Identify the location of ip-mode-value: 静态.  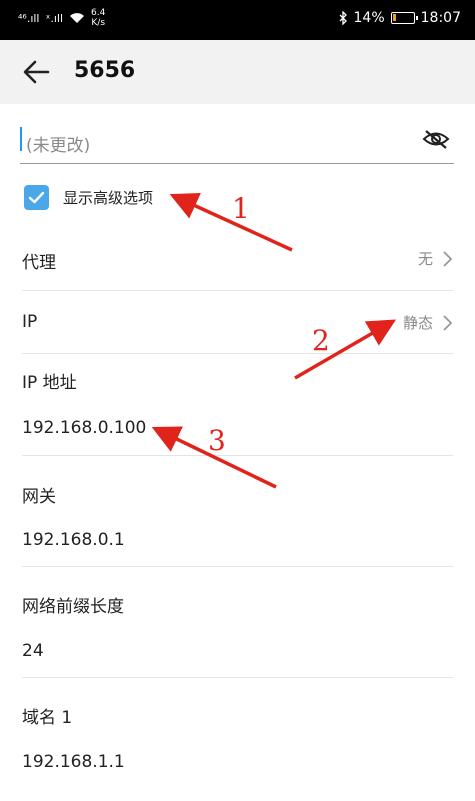
(417, 323).